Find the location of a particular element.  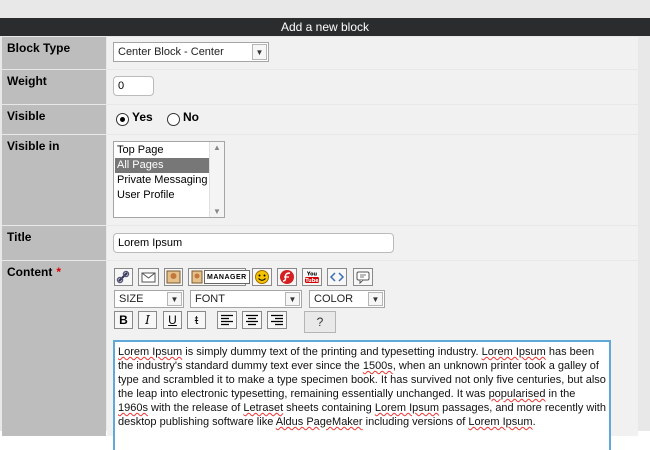

list-item: All Pages is located at coordinates (162, 165).